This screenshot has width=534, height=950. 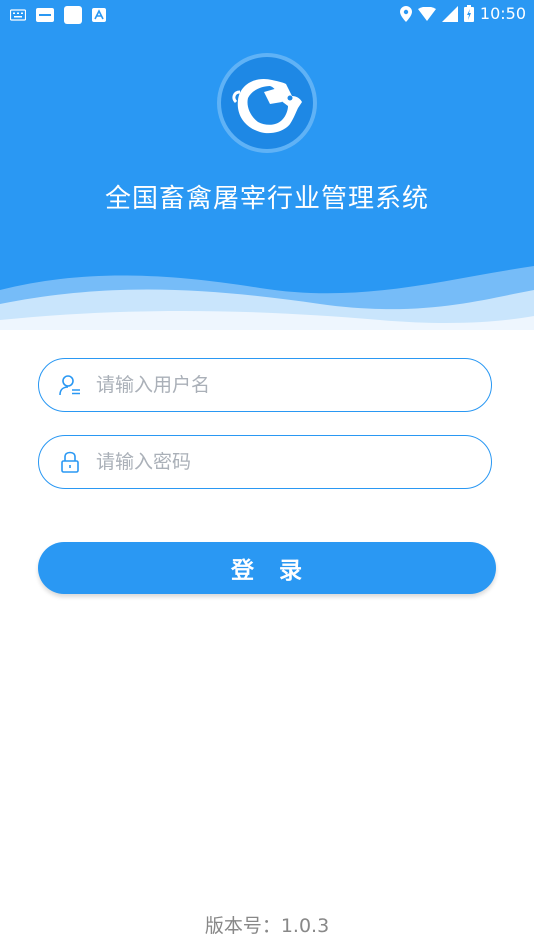 What do you see at coordinates (449, 13) in the screenshot?
I see `signal-icon` at bounding box center [449, 13].